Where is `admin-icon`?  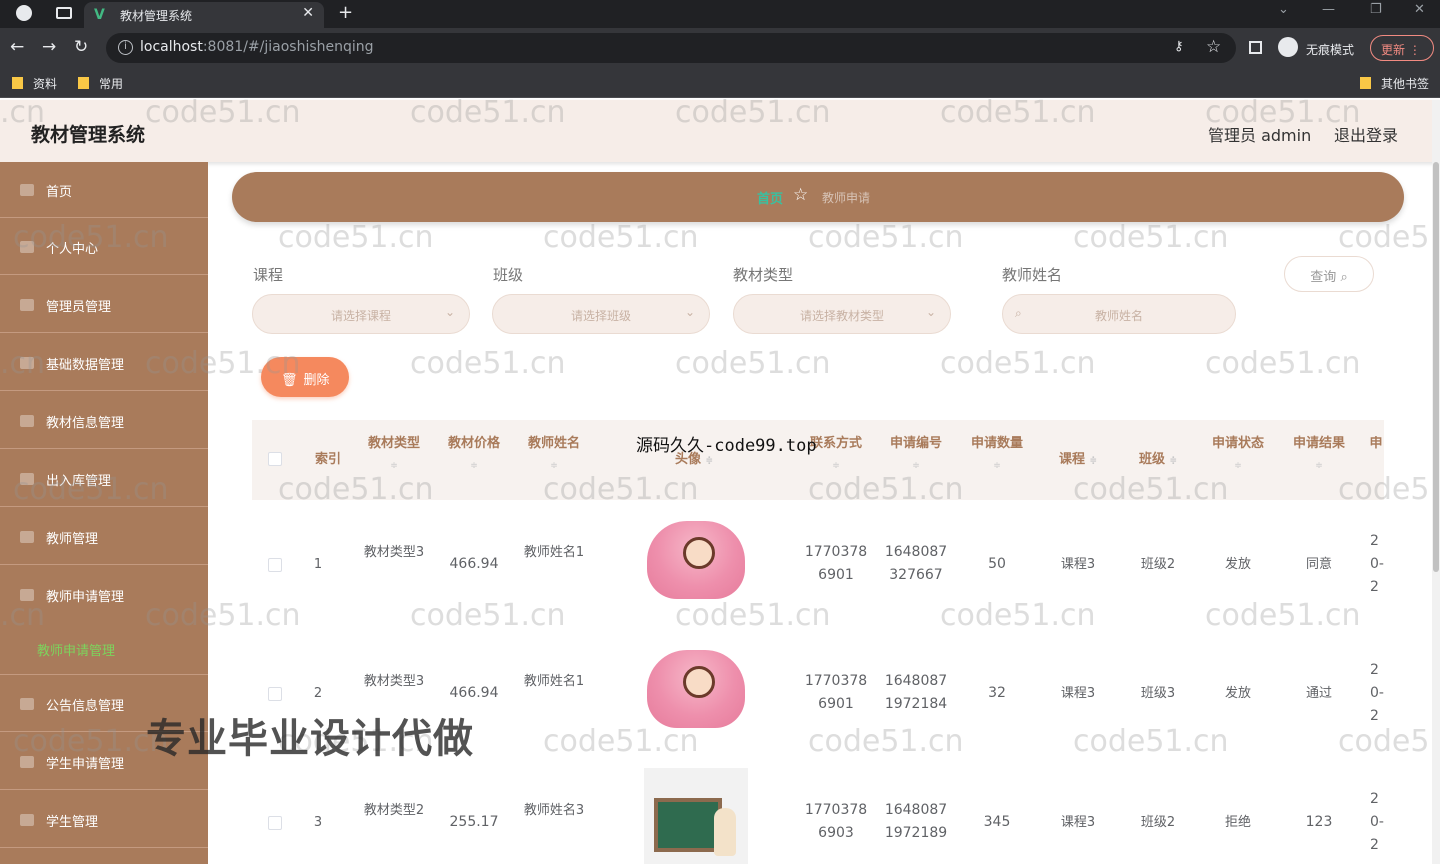
admin-icon is located at coordinates (27, 305).